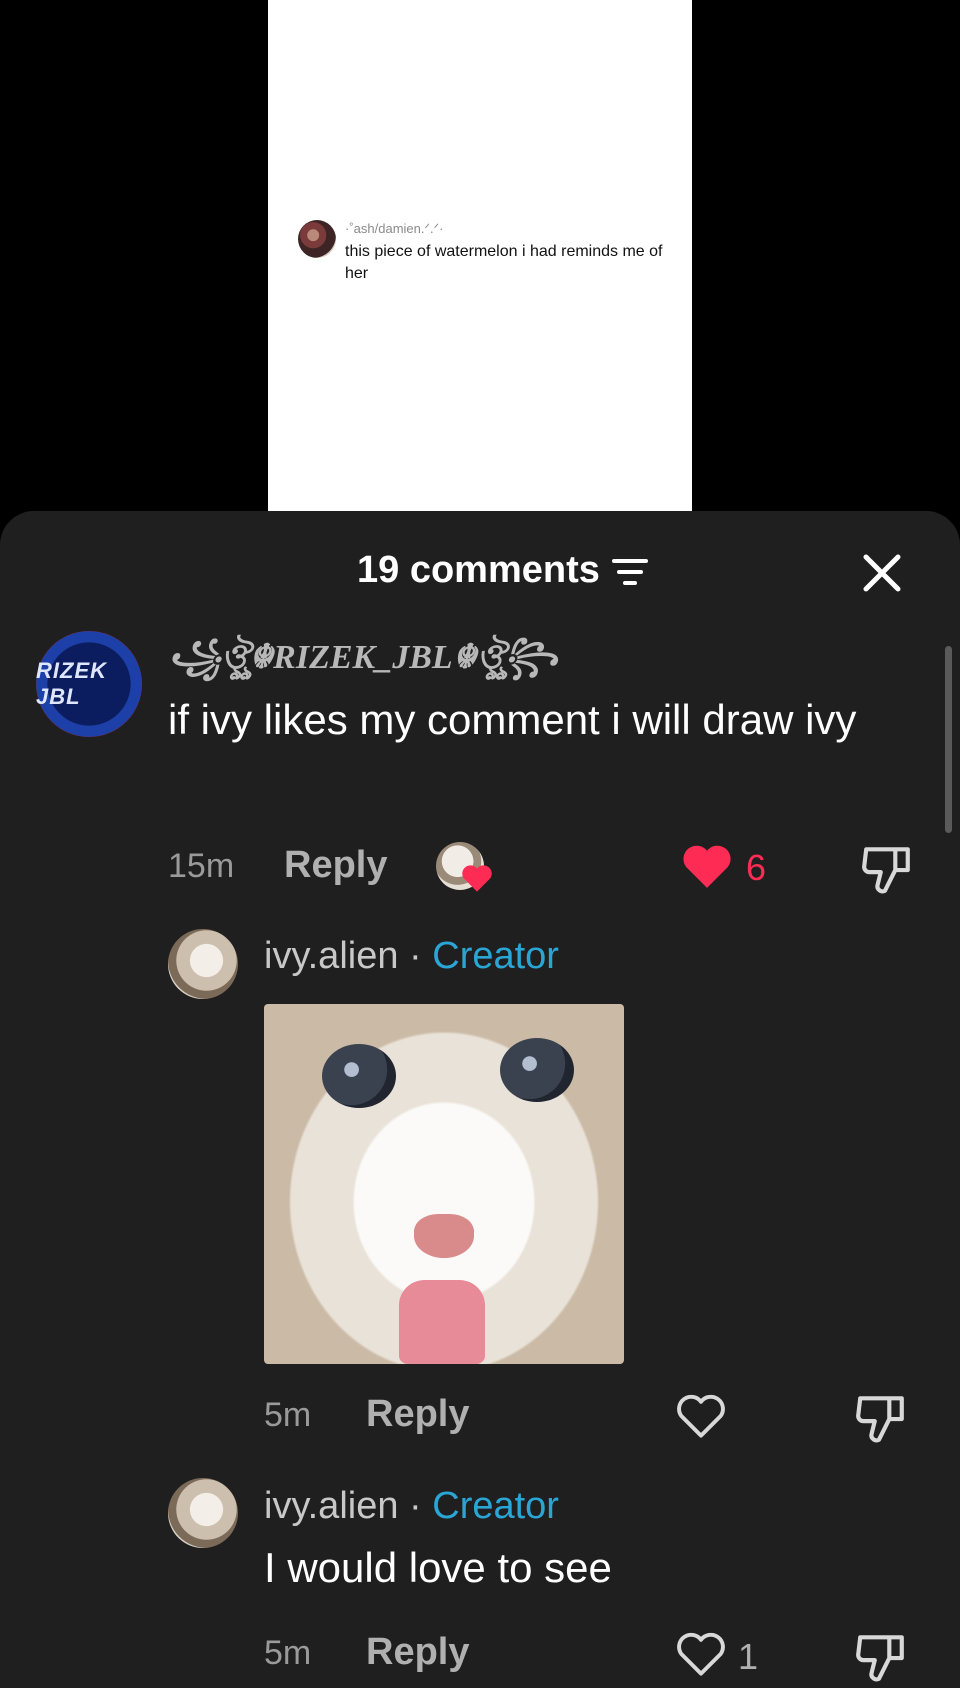 This screenshot has height=1688, width=960. What do you see at coordinates (201, 866) in the screenshot?
I see `comment-time: 15m` at bounding box center [201, 866].